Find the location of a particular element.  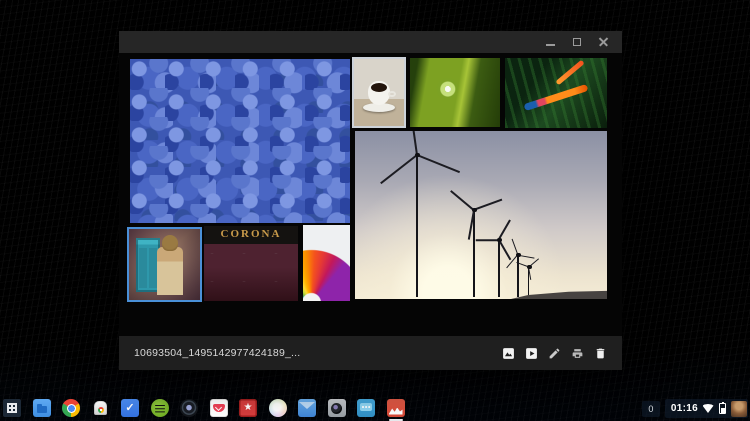

toolbar-actions is located at coordinates (554, 353).